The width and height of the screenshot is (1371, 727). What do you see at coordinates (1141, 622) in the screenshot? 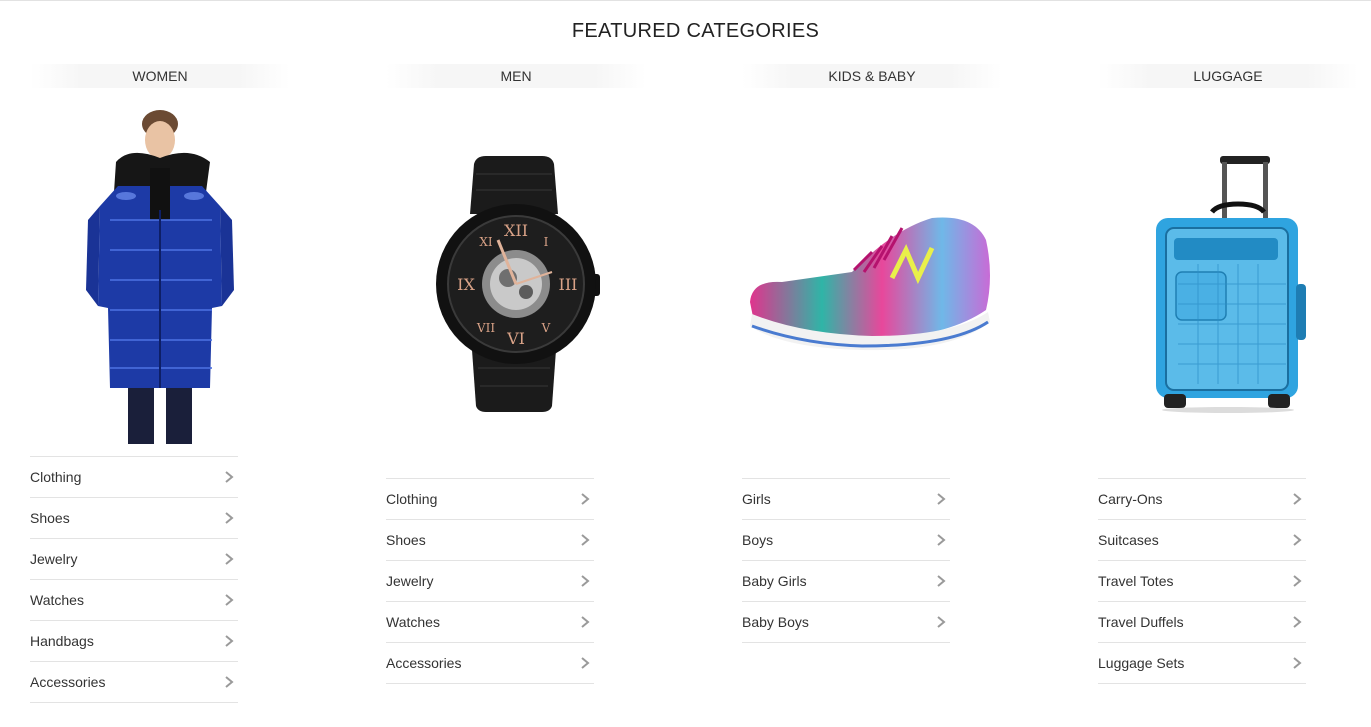
I see `link-label: Travel Duffels` at bounding box center [1141, 622].